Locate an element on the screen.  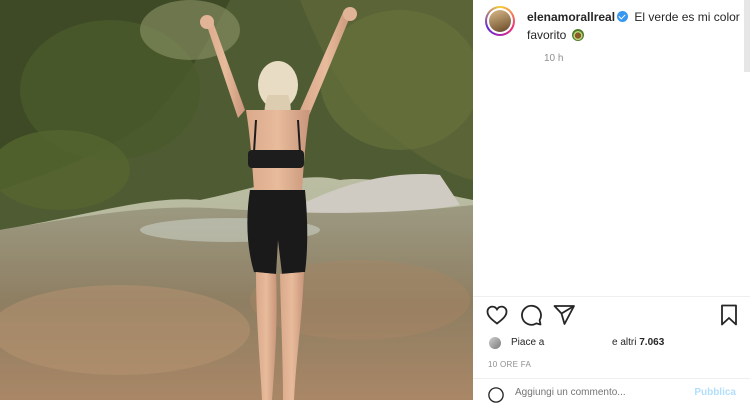
avatar is located at coordinates (500, 21).